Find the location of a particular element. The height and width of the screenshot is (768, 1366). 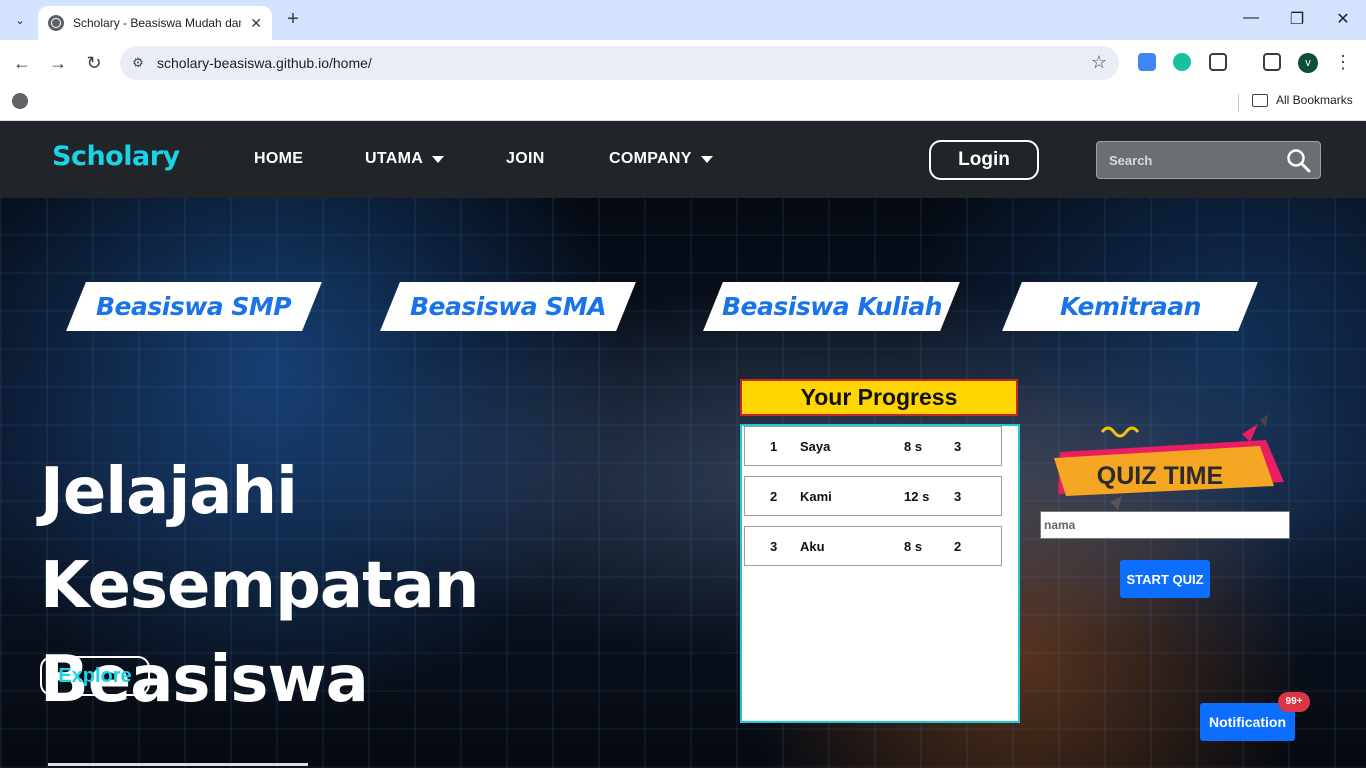

search-icon is located at coordinates (1299, 161).